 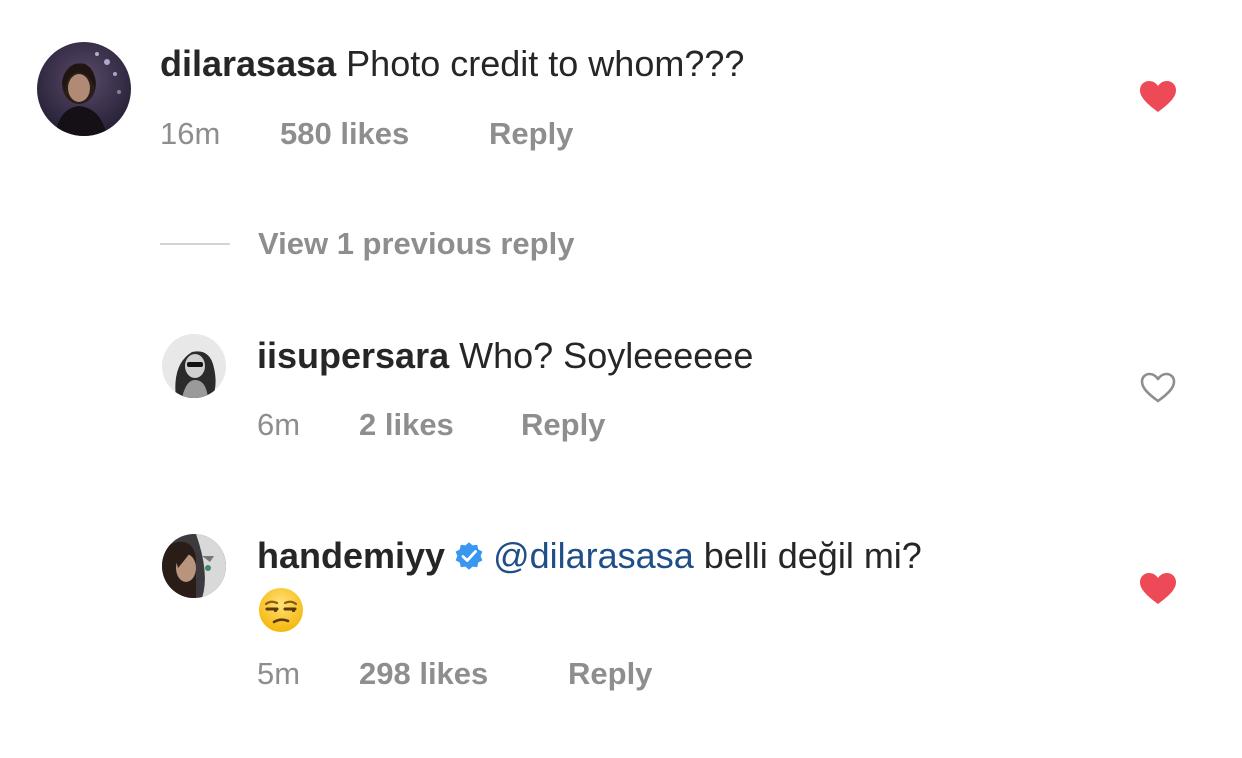 What do you see at coordinates (606, 355) in the screenshot?
I see `comment-text: Who? Soyleeeeee` at bounding box center [606, 355].